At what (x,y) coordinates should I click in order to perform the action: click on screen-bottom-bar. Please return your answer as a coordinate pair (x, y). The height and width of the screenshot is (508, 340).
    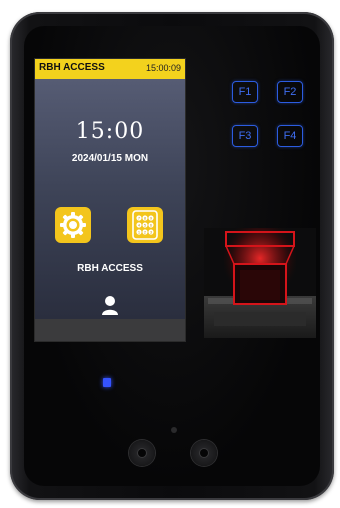
    Looking at the image, I should click on (110, 330).